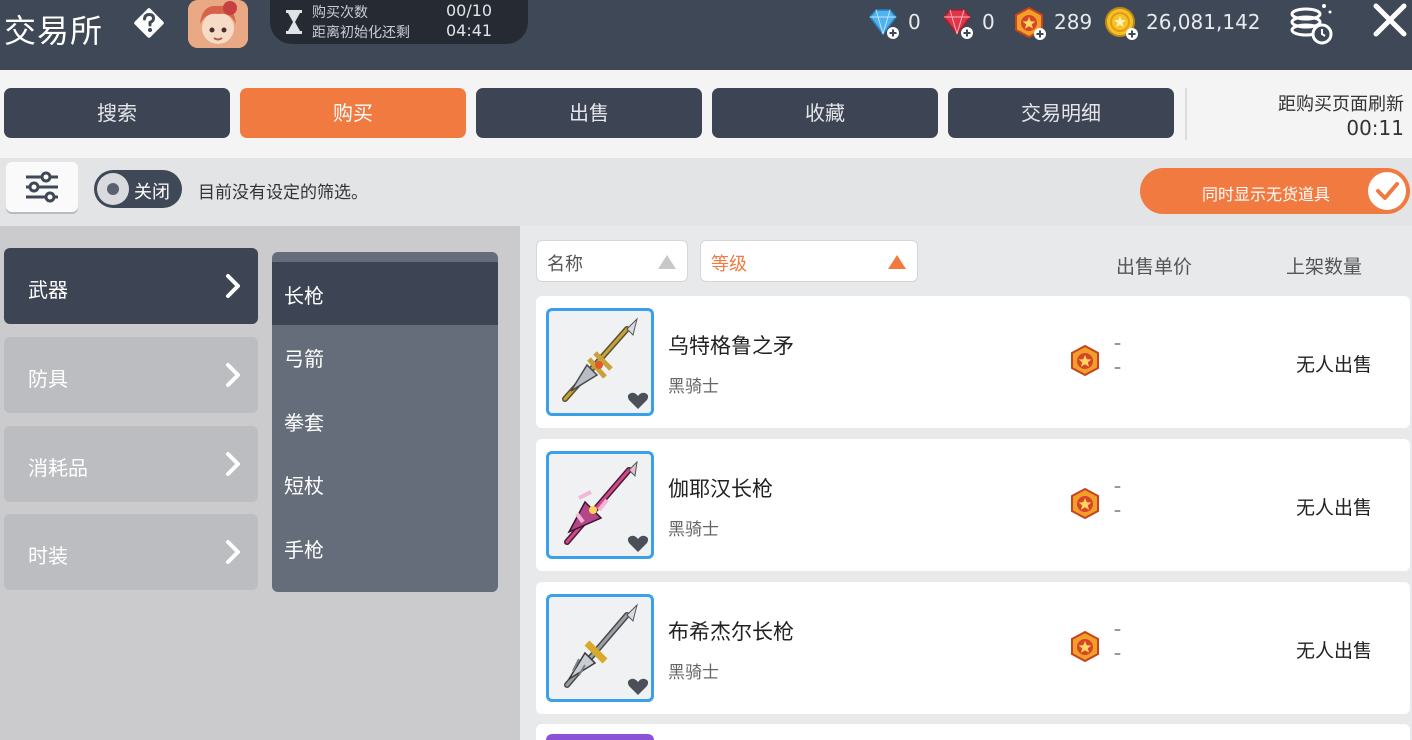 The width and height of the screenshot is (1412, 740). I want to click on refresh-label: 距购买页面刷新, so click(1341, 104).